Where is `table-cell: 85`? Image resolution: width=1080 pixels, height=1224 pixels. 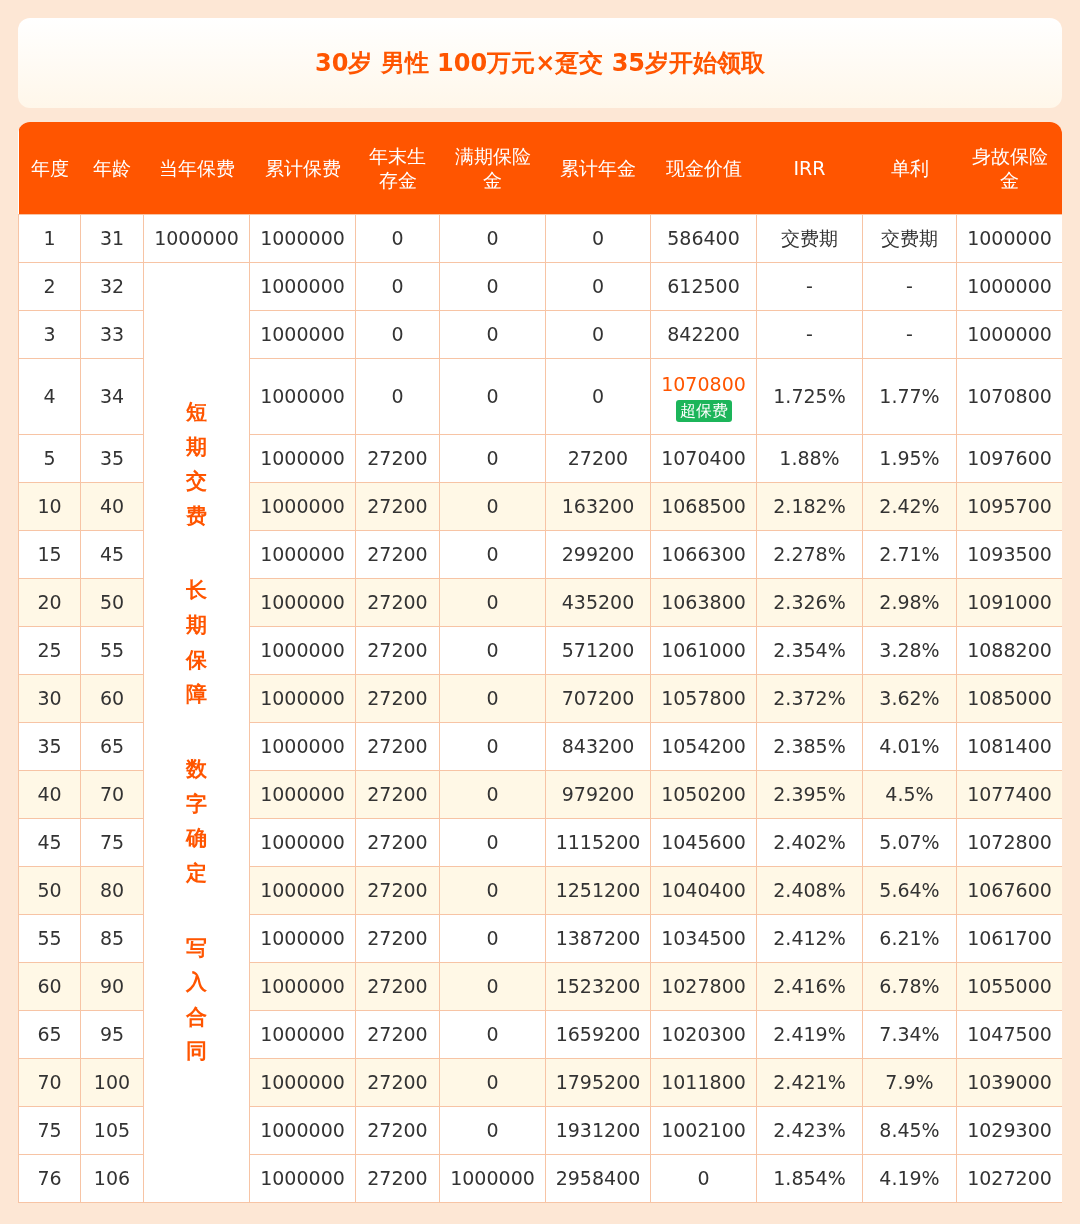
table-cell: 85 is located at coordinates (112, 937).